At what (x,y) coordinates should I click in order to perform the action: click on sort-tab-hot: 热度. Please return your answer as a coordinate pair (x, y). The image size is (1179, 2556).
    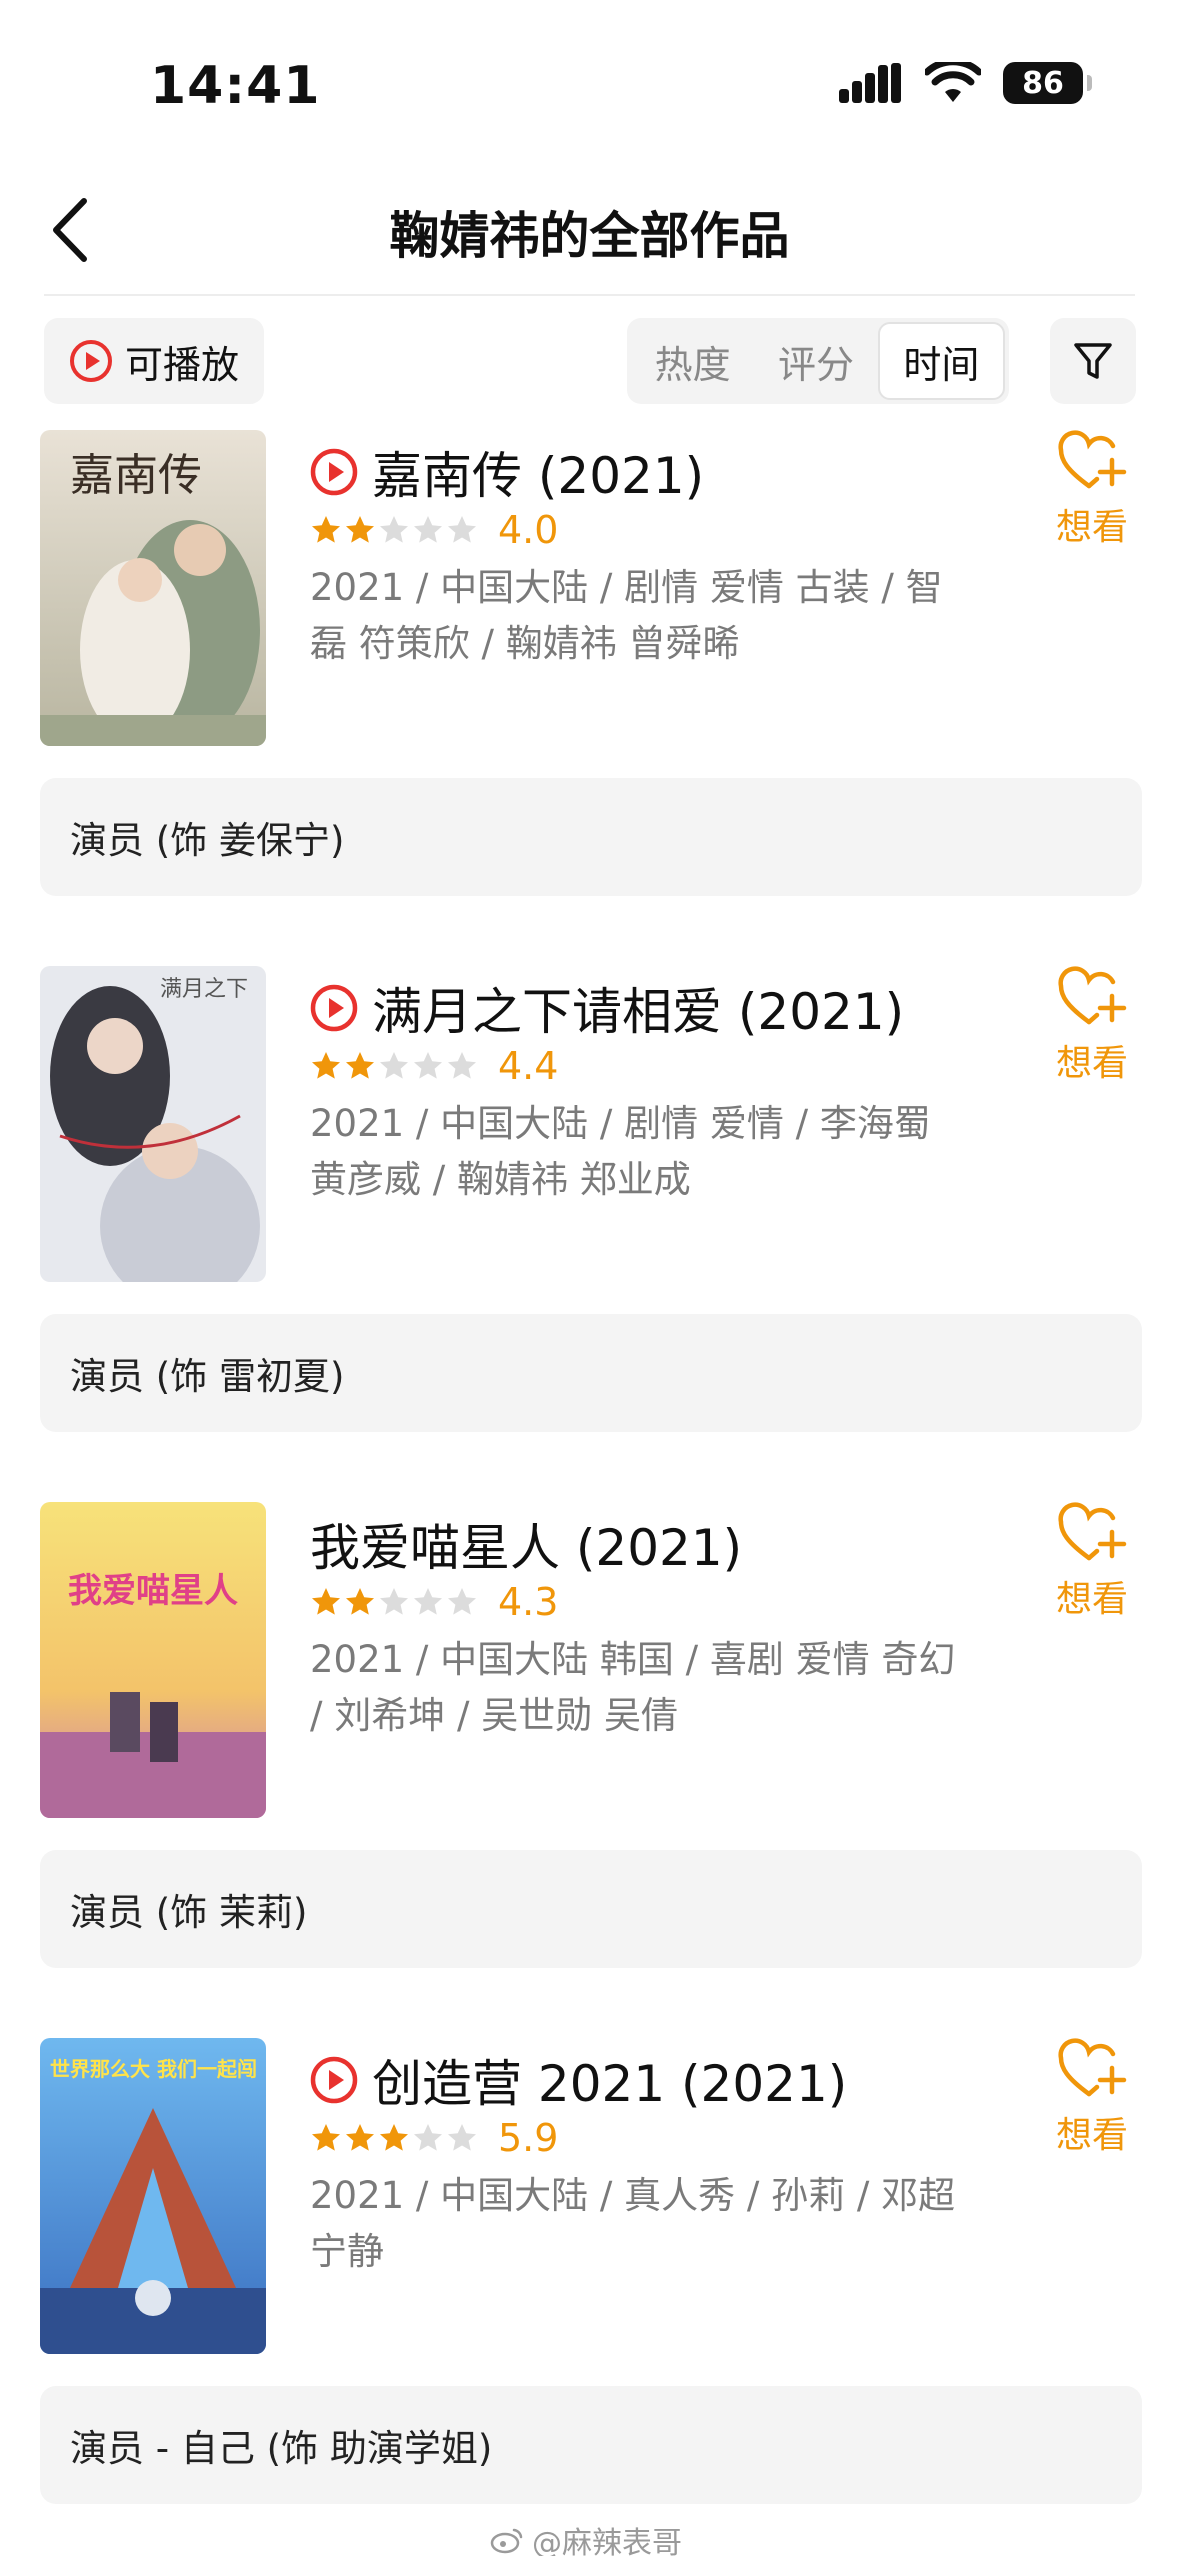
    Looking at the image, I should click on (692, 361).